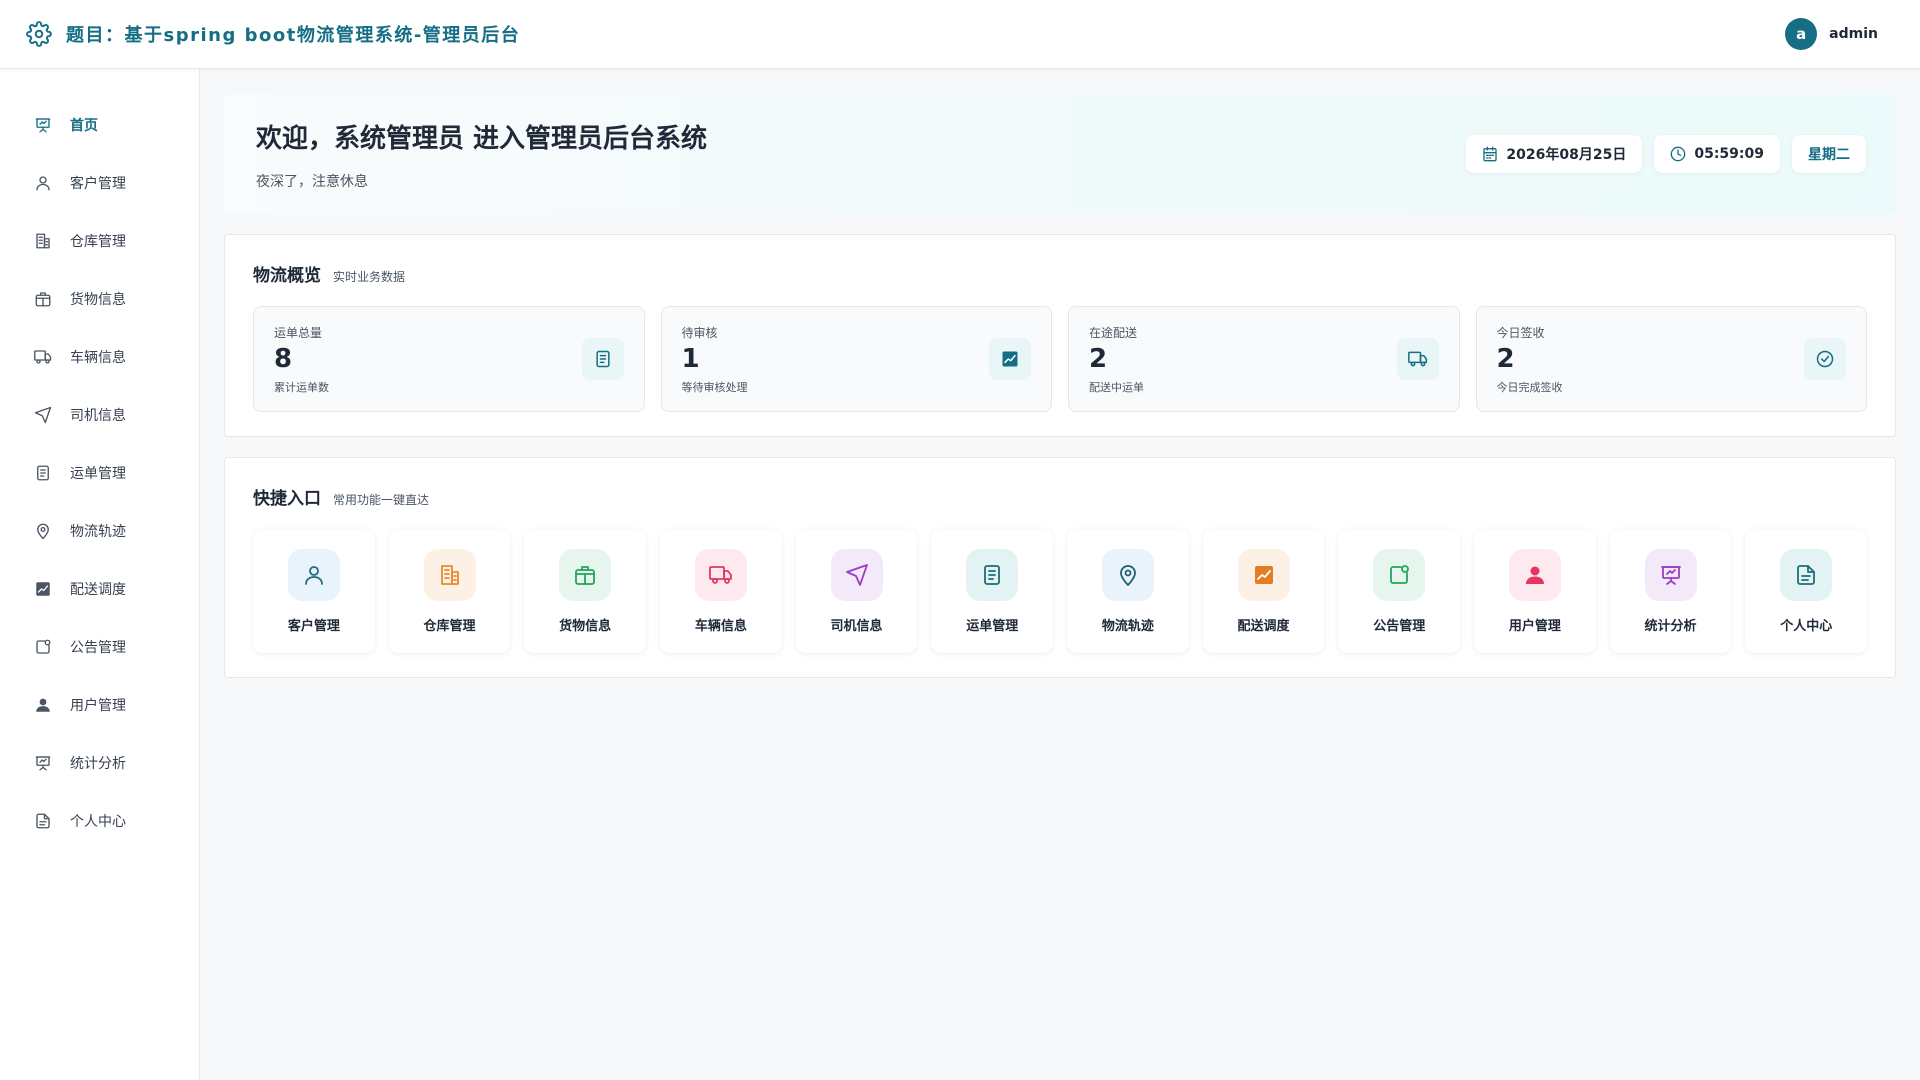  What do you see at coordinates (293, 35) in the screenshot?
I see `system-title: 题目：基于spring boot物流管理系统-管理员后台` at bounding box center [293, 35].